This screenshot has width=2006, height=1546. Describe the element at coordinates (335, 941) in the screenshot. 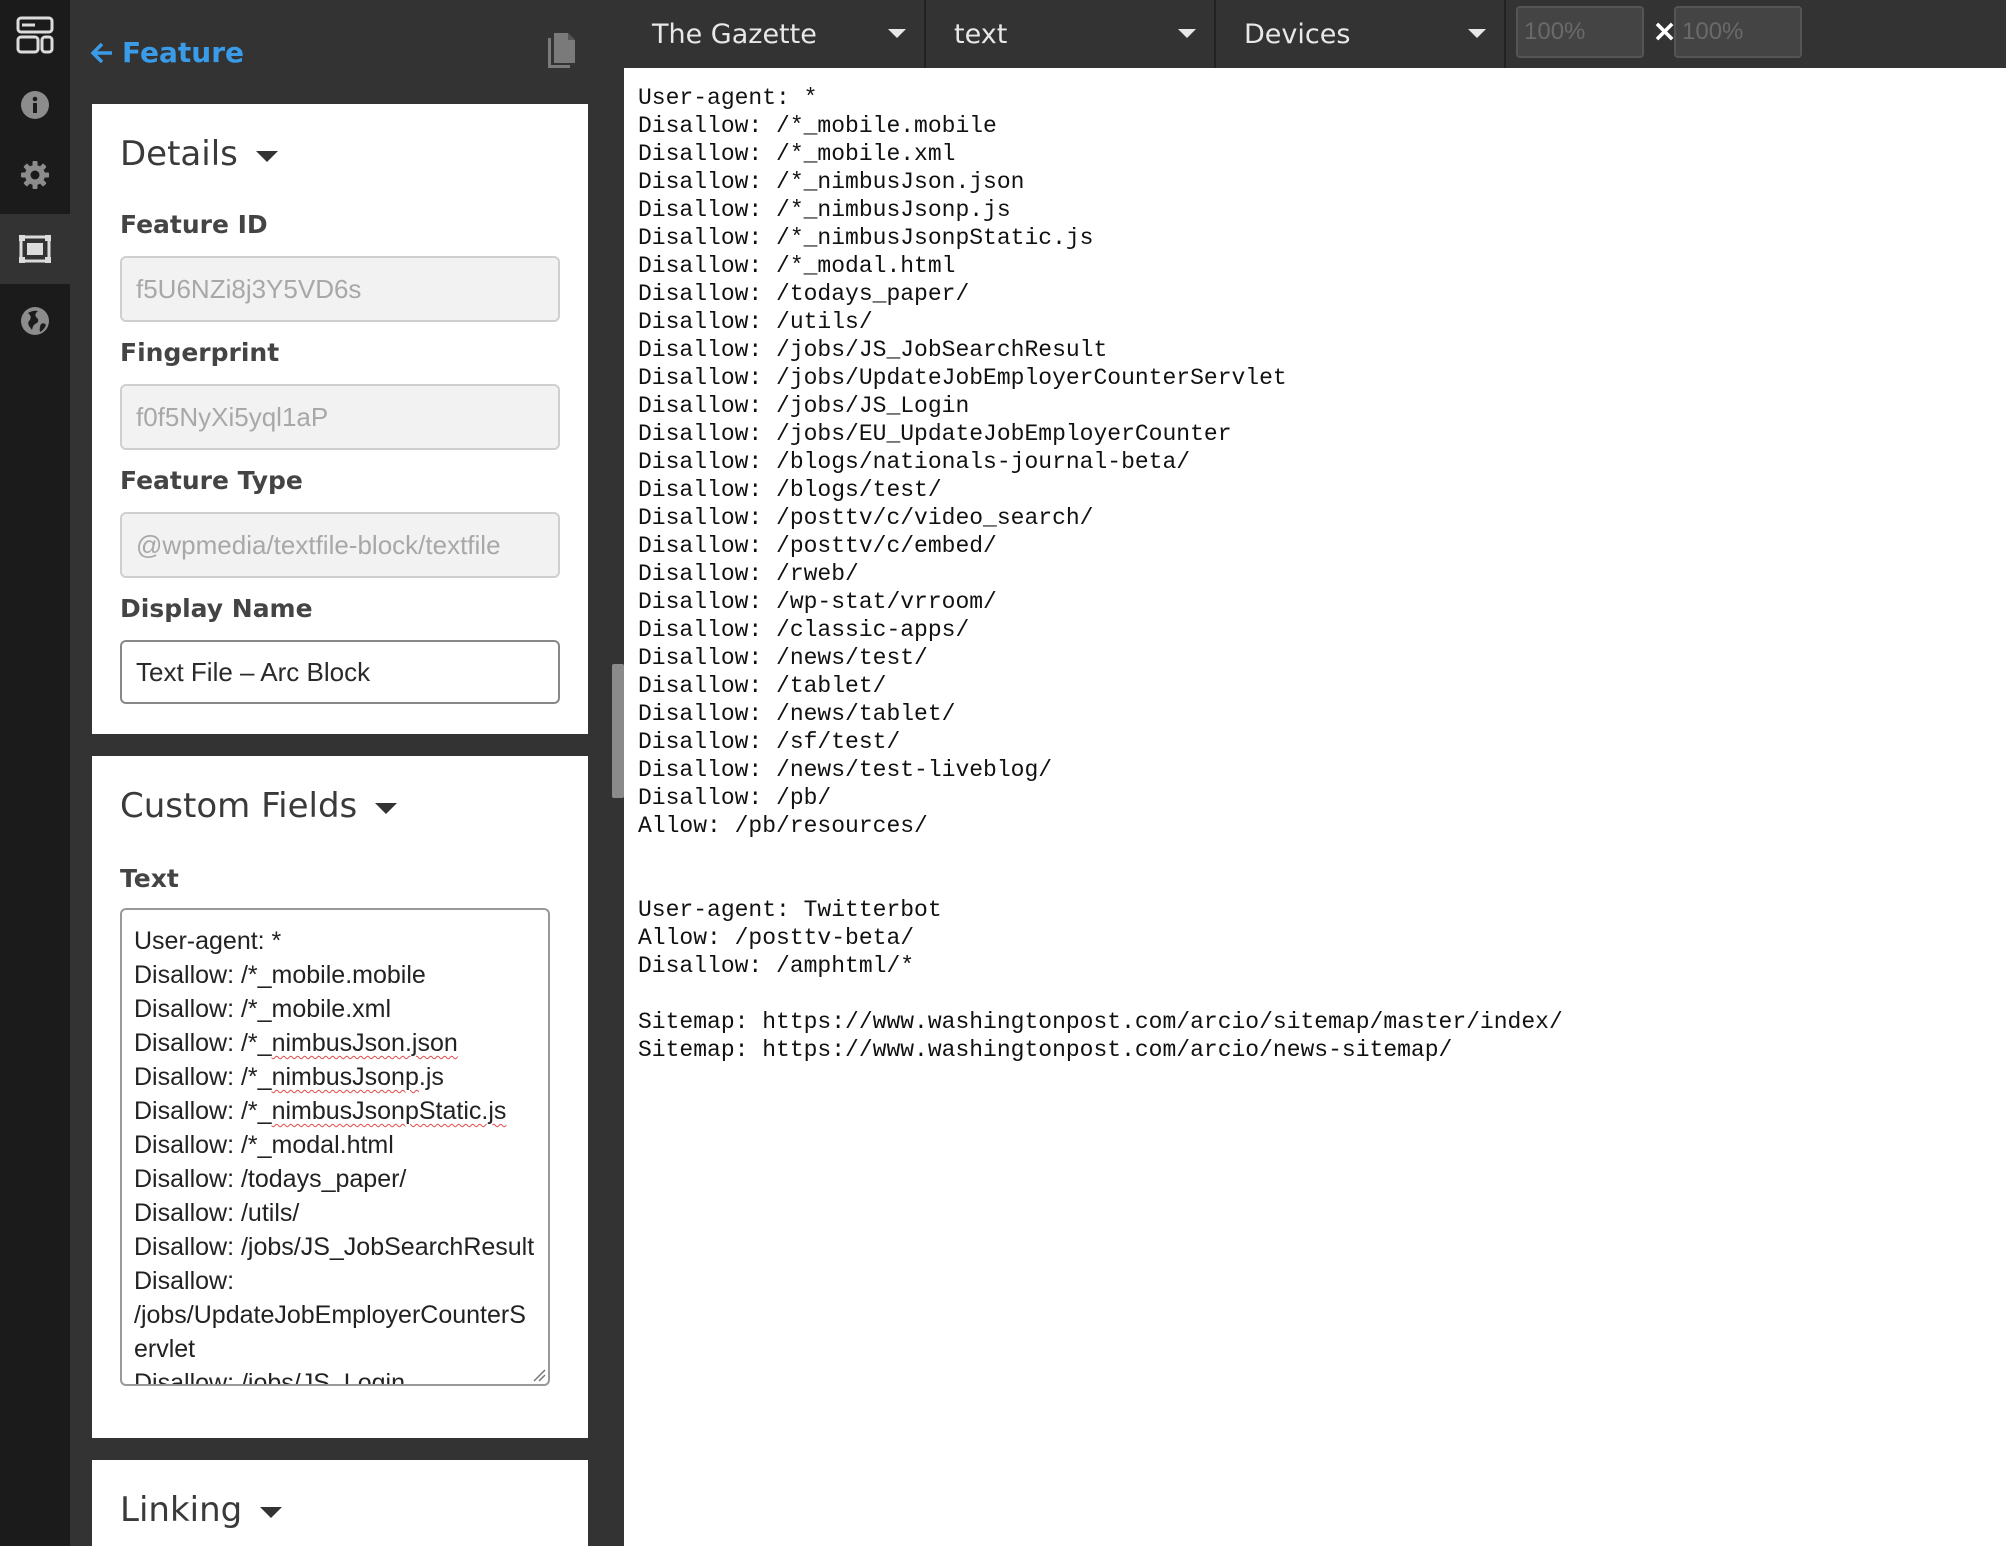

I see `textarea-line: User-agent: *` at that location.